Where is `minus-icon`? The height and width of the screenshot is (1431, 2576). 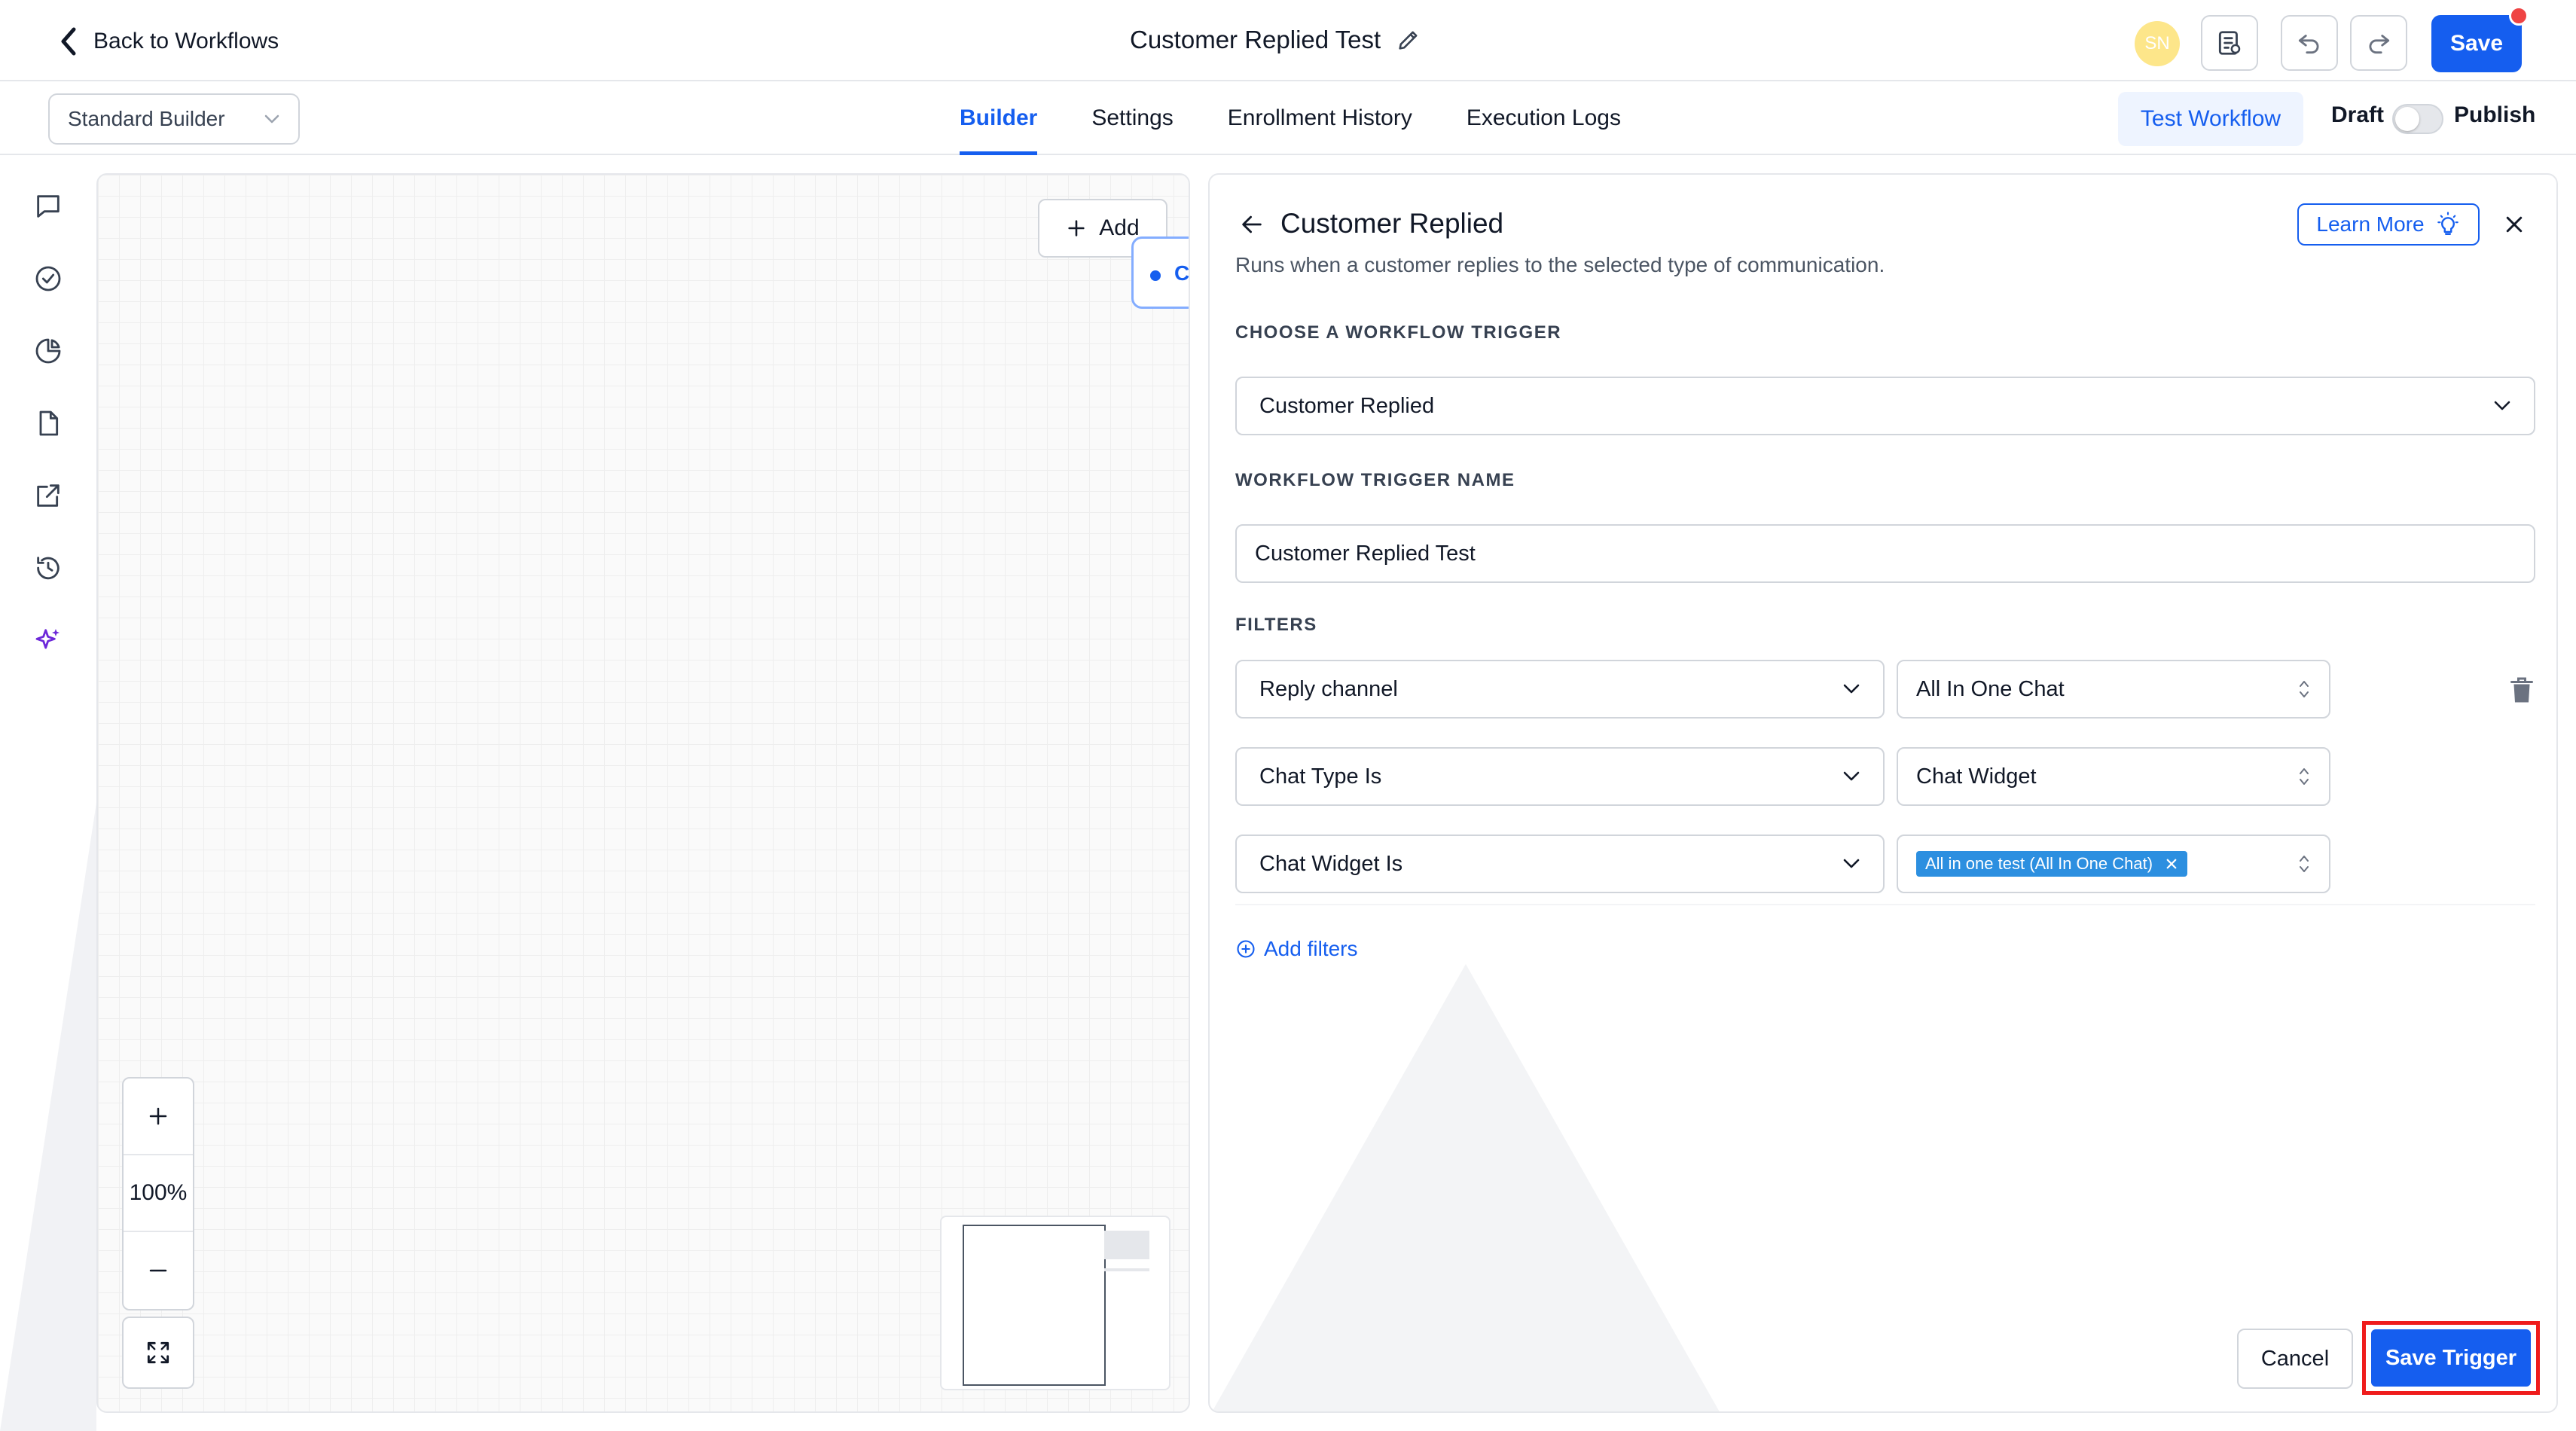
minus-icon is located at coordinates (158, 1270).